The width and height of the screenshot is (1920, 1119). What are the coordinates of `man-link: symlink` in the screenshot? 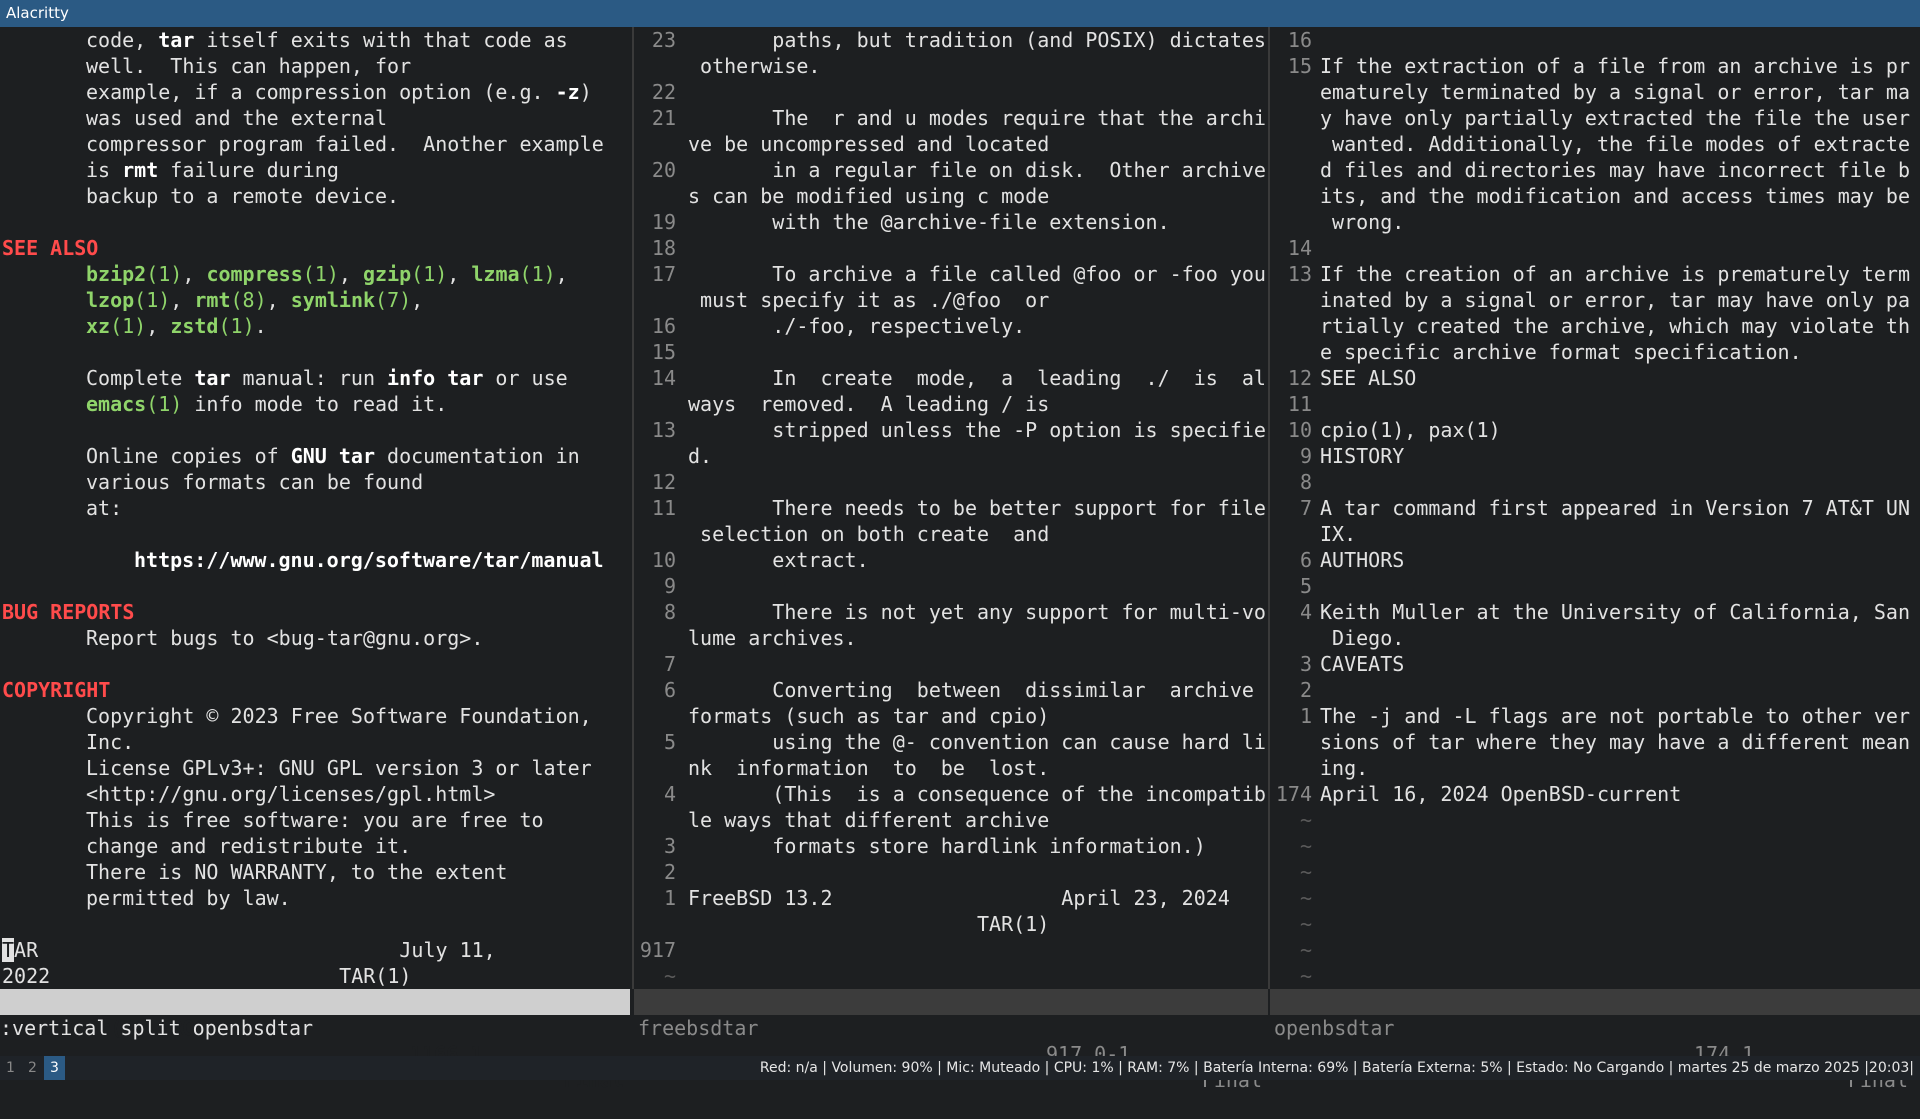 It's located at (333, 300).